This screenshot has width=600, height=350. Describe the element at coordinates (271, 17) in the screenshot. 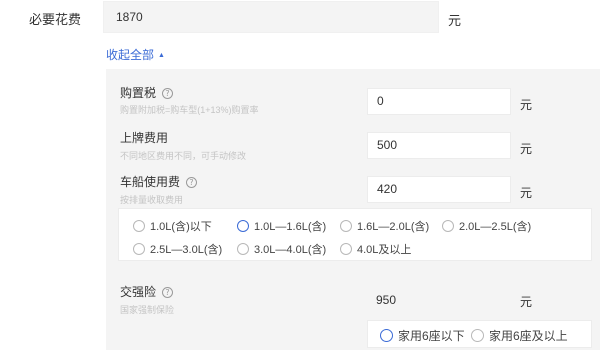

I see `required-cost-input: 1870` at that location.